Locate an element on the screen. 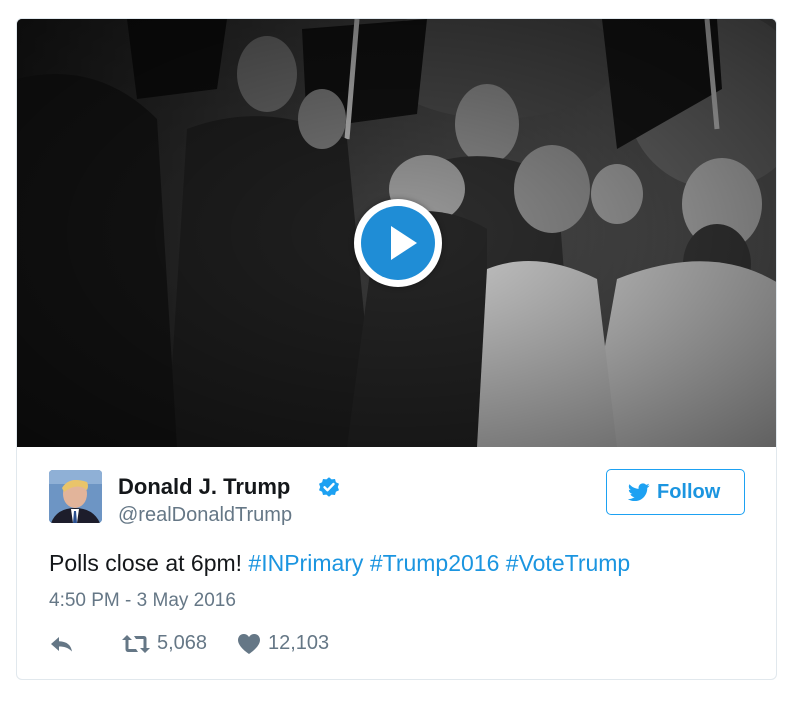  avatar-image is located at coordinates (75, 496).